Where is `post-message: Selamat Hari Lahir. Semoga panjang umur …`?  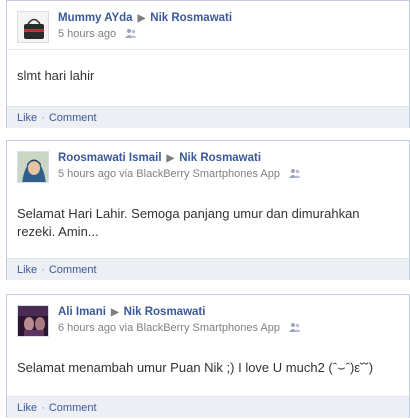
post-message: Selamat Hari Lahir. Semoga panjang umur … is located at coordinates (188, 222).